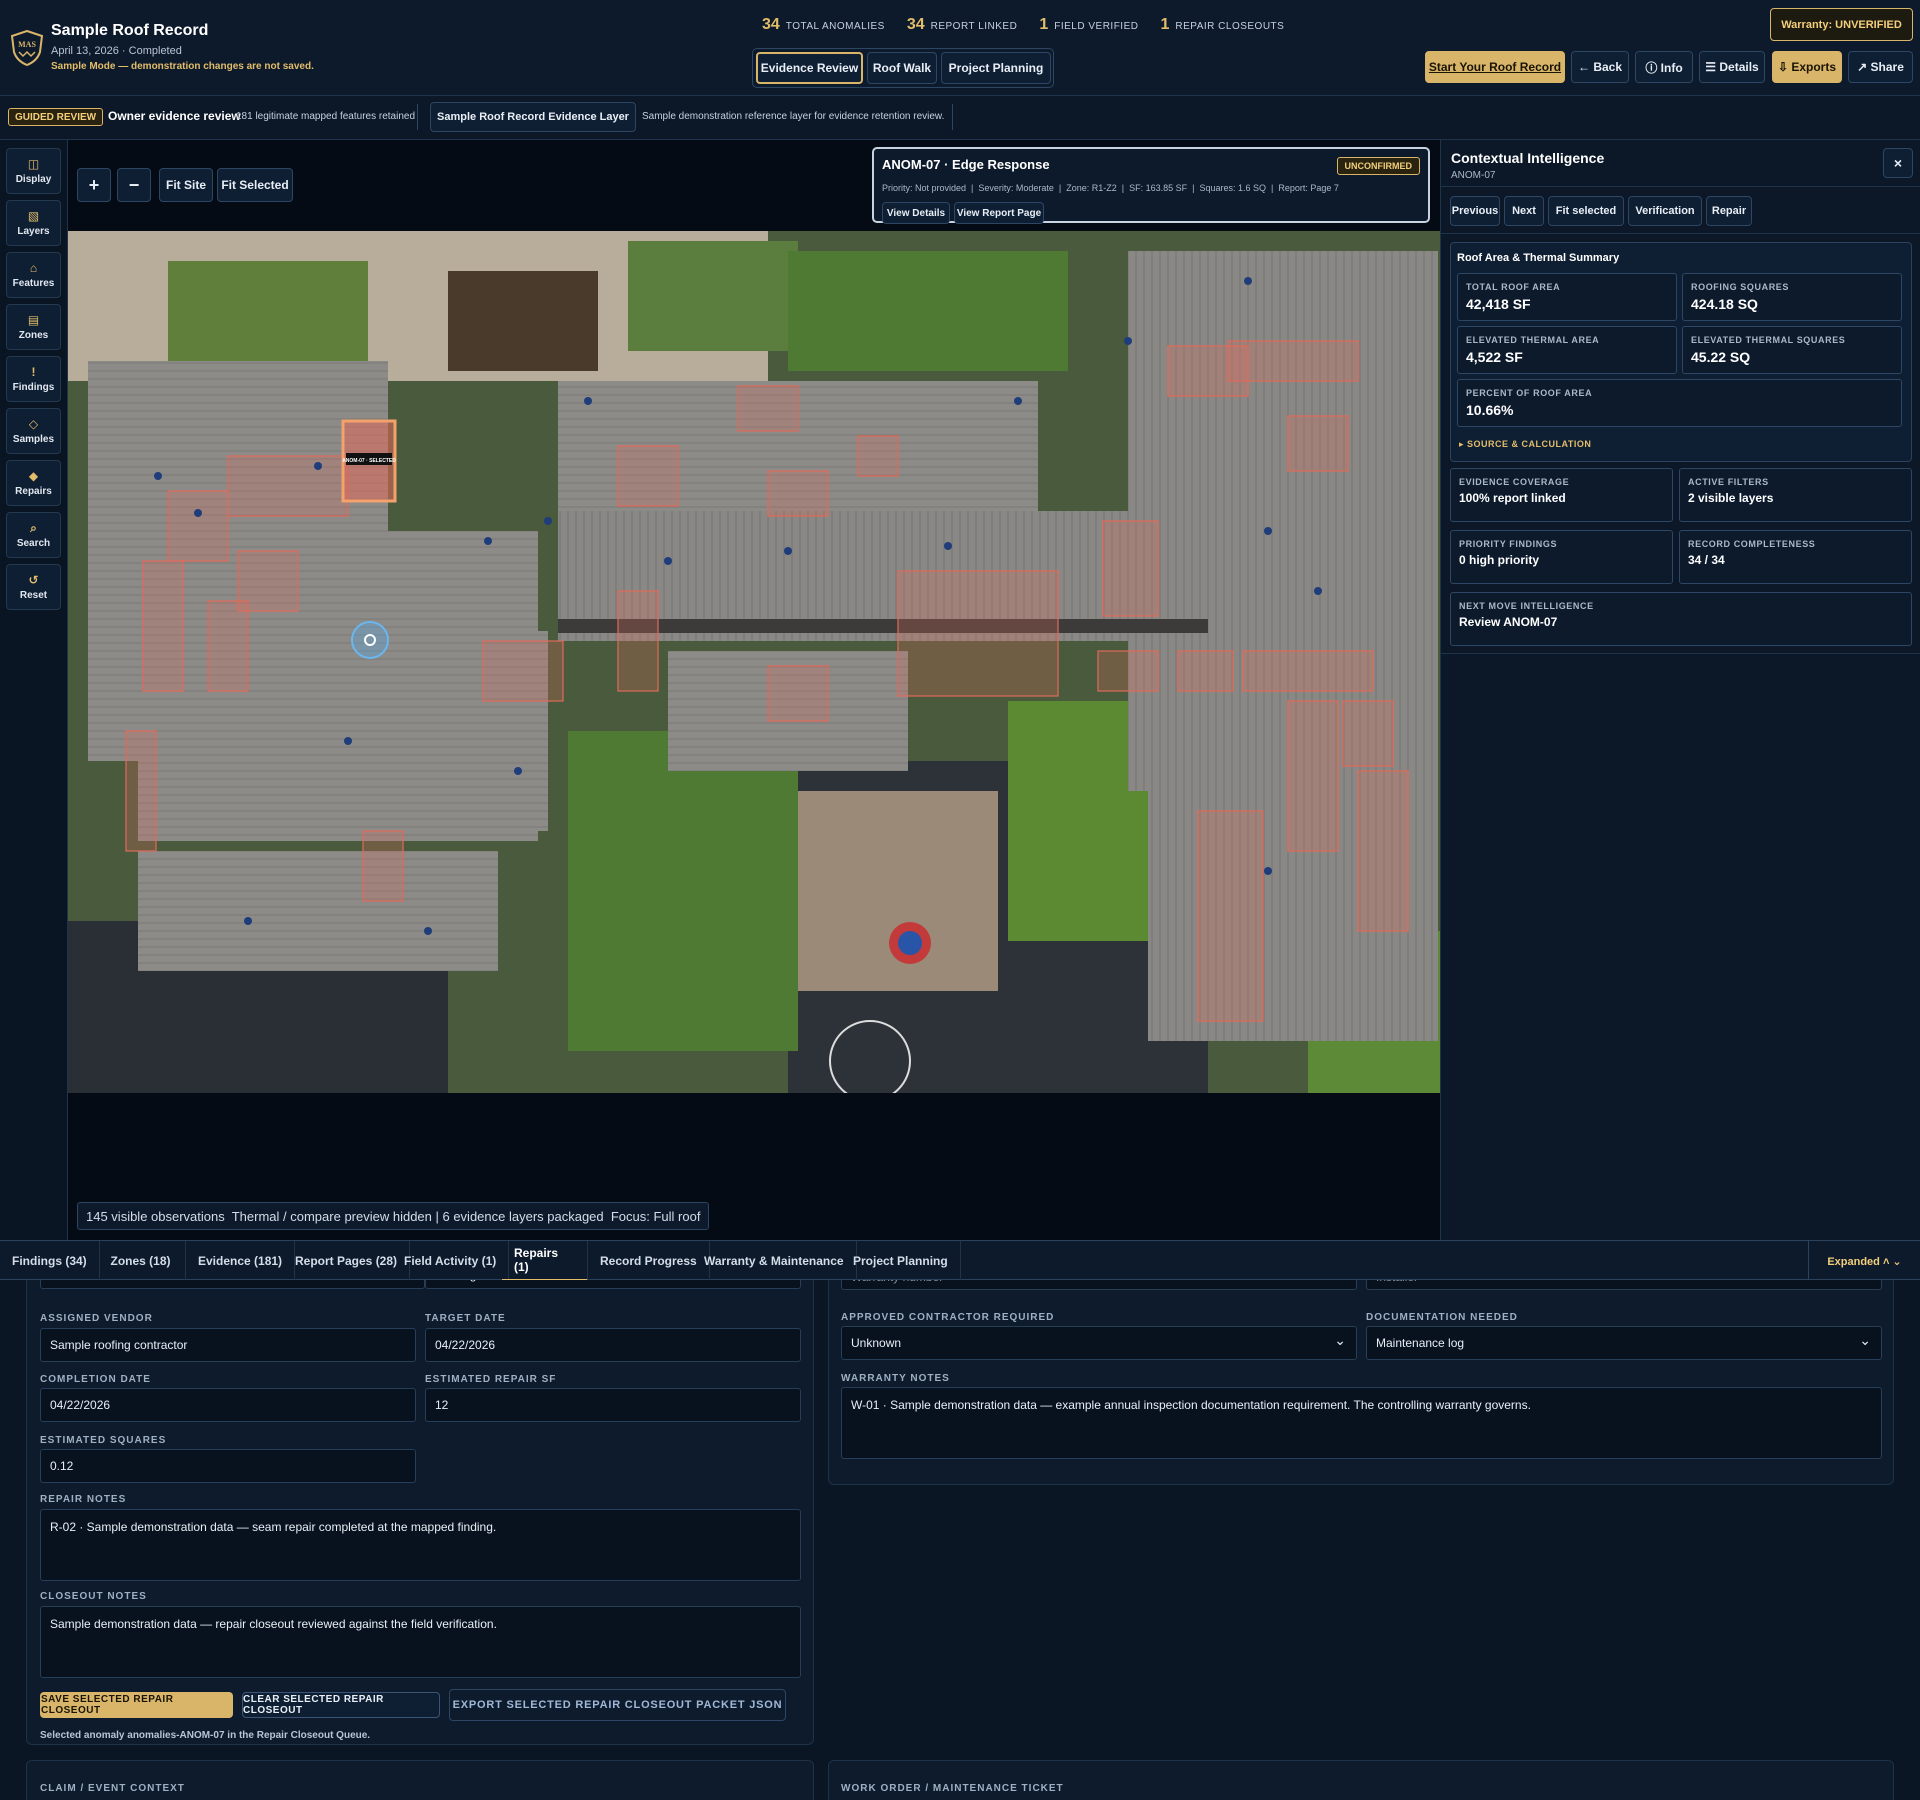 This screenshot has width=1920, height=1800. Describe the element at coordinates (1664, 67) in the screenshot. I see `info-button: ⓘ Info` at that location.